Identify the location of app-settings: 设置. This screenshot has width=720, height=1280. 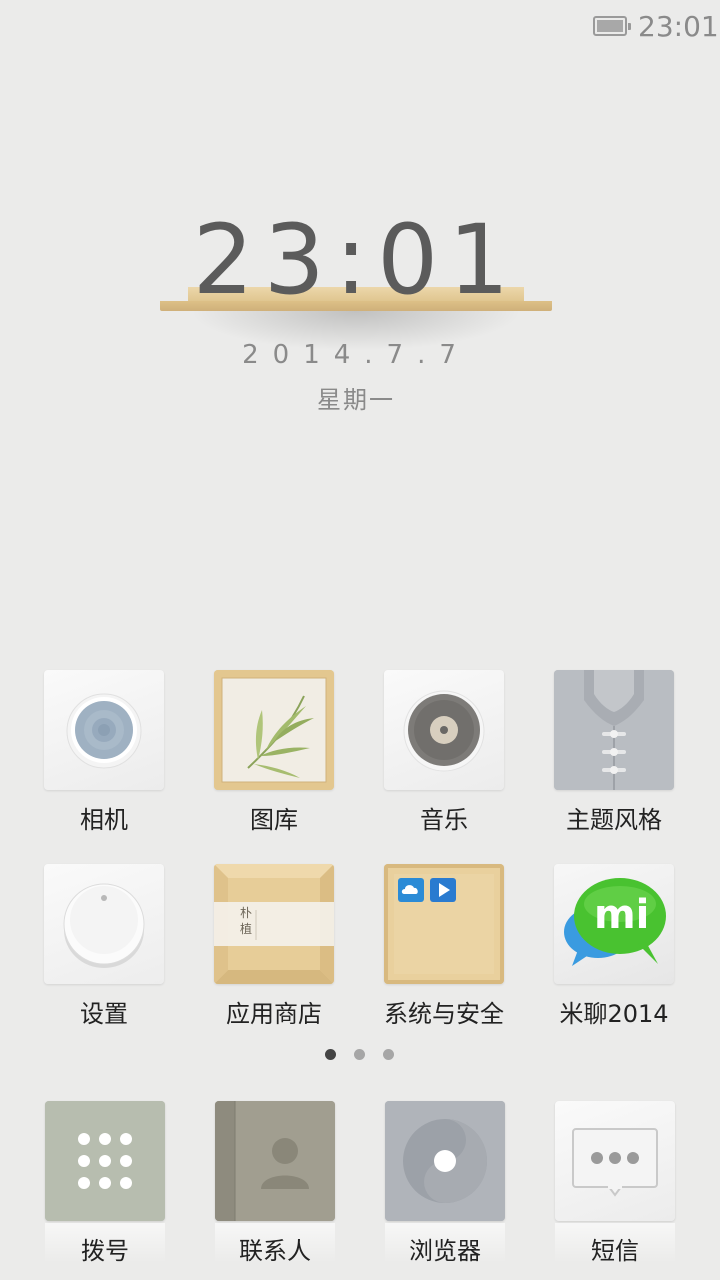
(104, 952).